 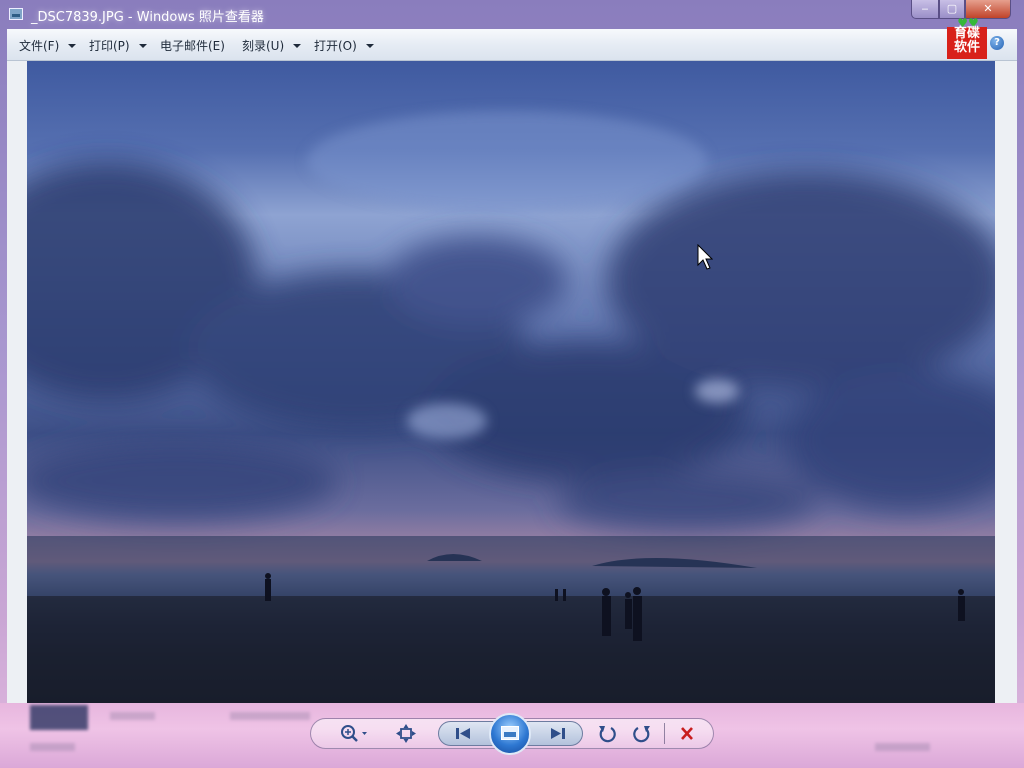 What do you see at coordinates (511, 566) in the screenshot?
I see `sea` at bounding box center [511, 566].